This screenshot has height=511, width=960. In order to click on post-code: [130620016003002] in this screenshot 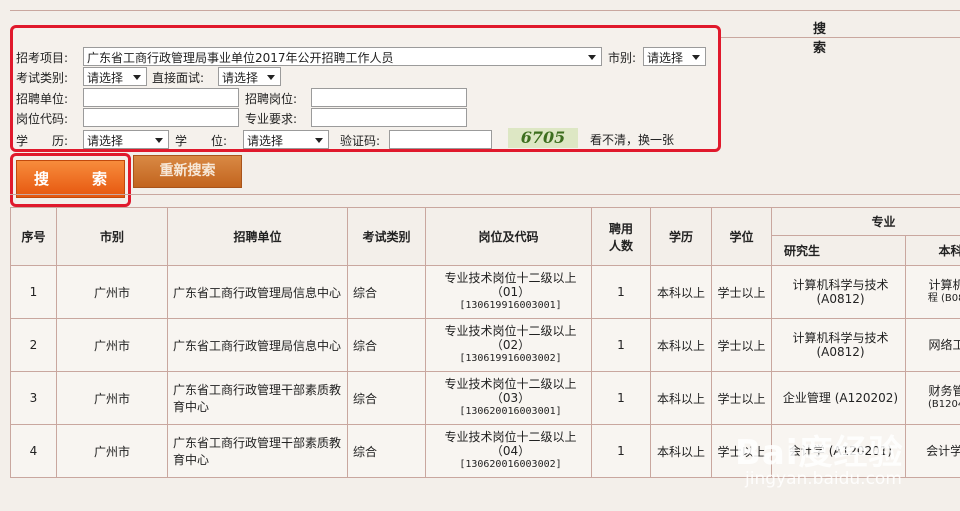, I will do `click(510, 464)`.